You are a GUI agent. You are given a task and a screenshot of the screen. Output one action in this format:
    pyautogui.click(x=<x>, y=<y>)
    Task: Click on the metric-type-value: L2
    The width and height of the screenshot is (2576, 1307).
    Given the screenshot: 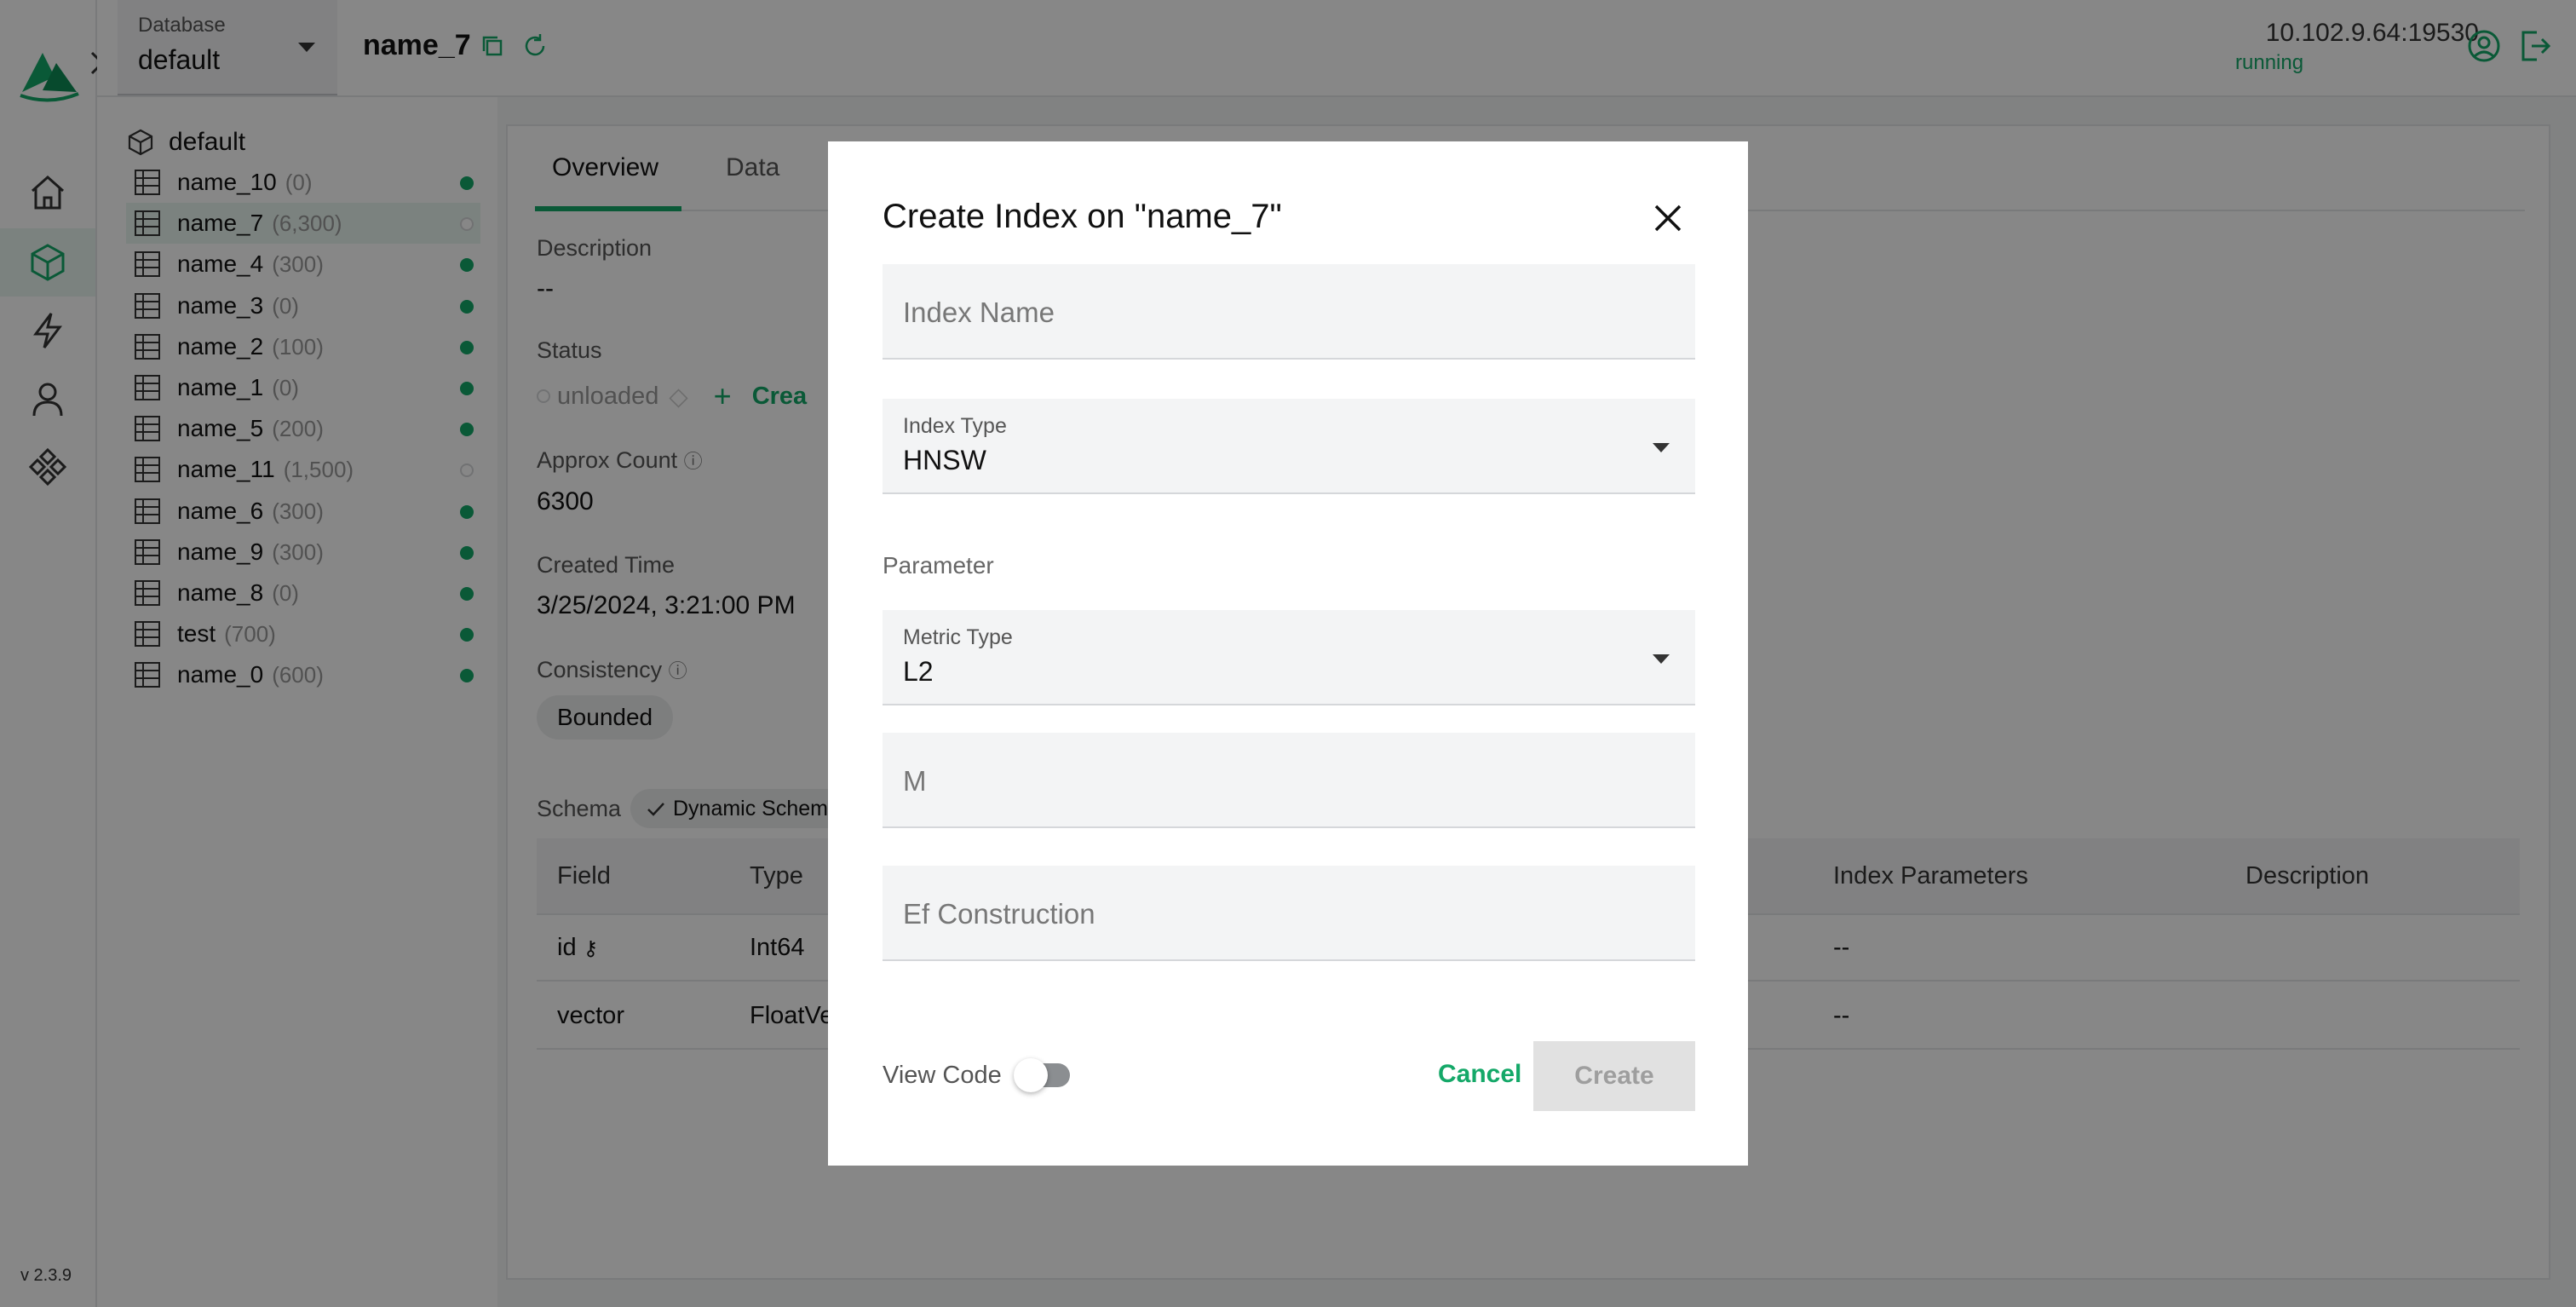 What is the action you would take?
    pyautogui.click(x=919, y=672)
    